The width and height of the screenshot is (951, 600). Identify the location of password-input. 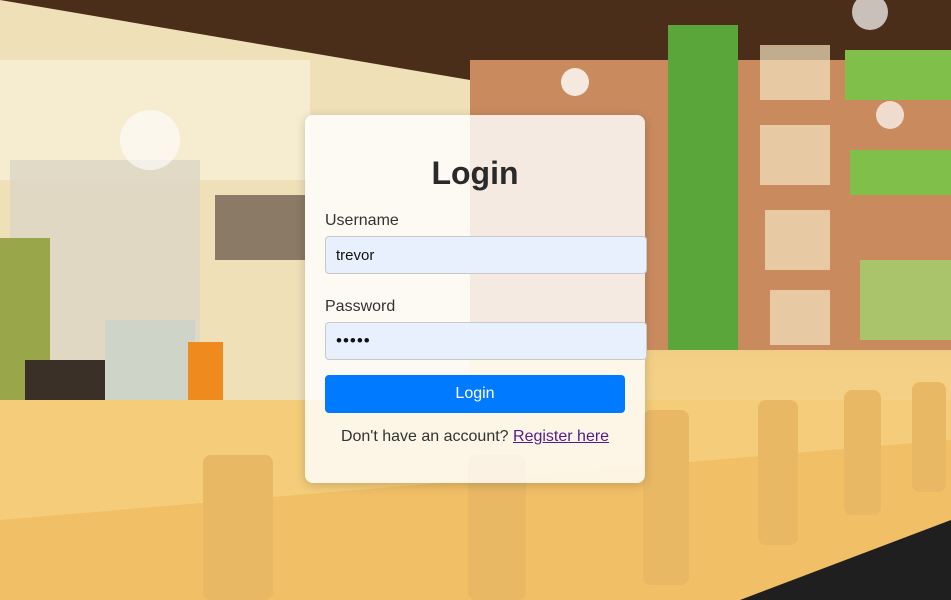
(486, 341).